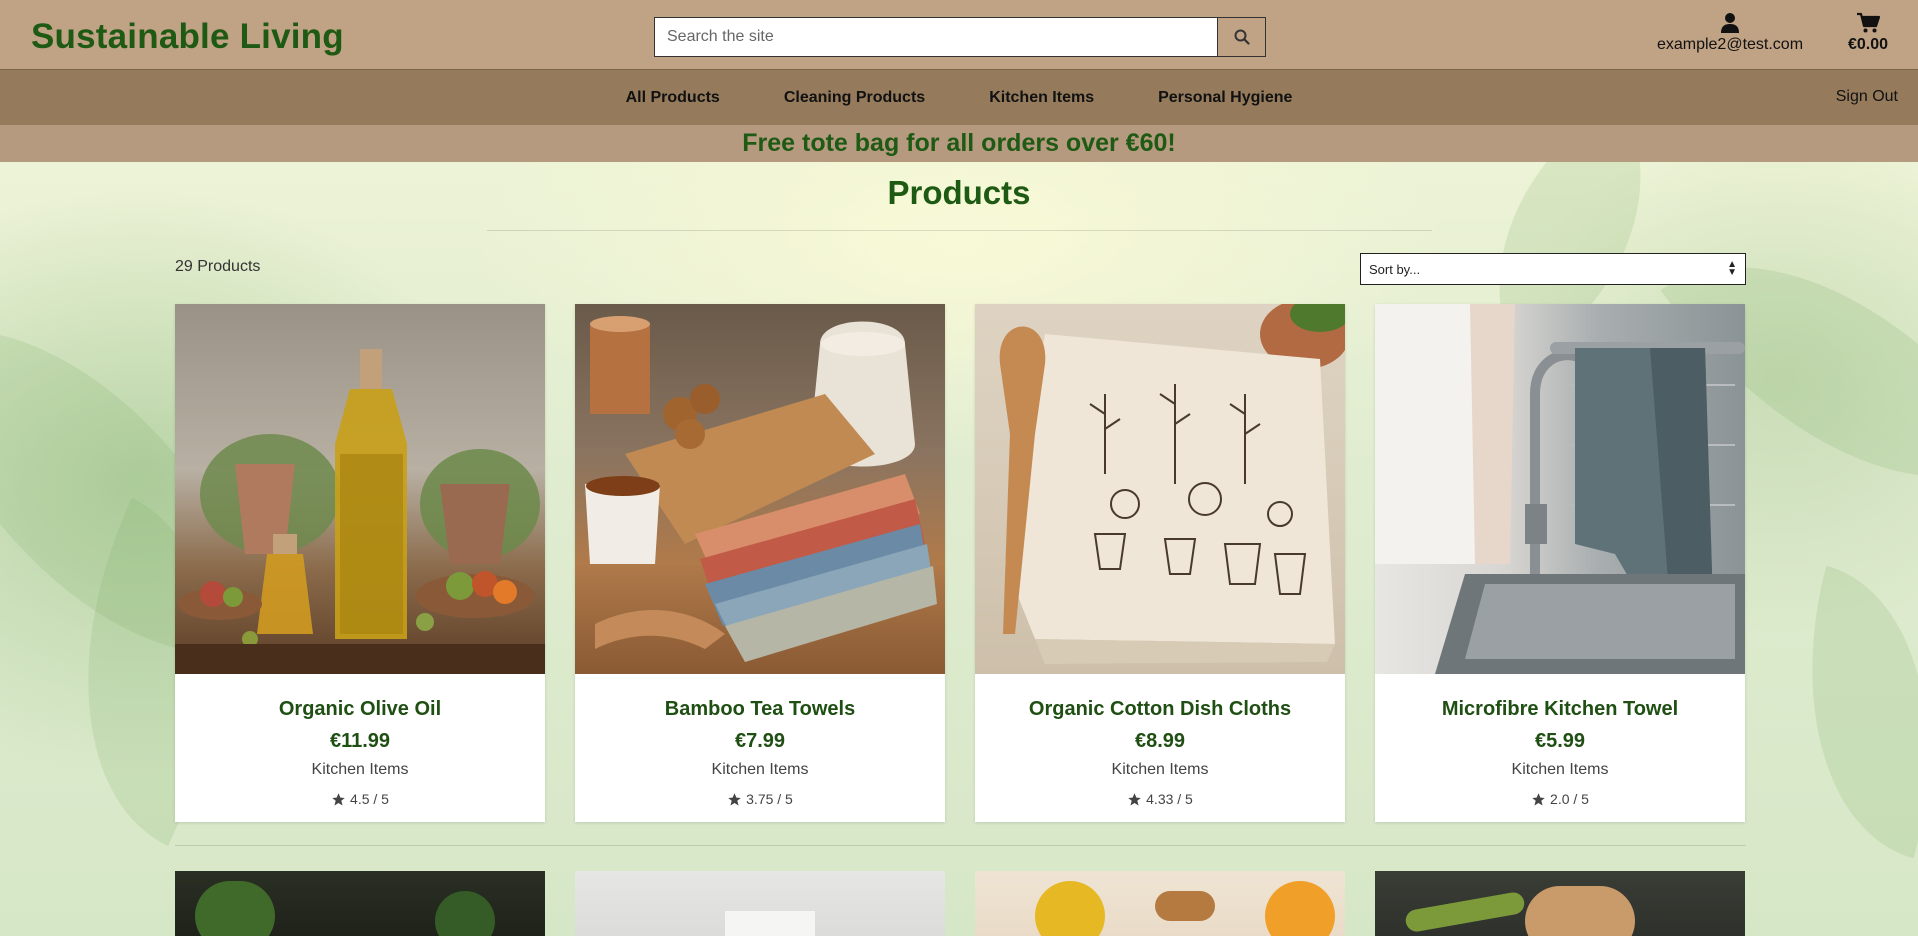  What do you see at coordinates (1868, 22) in the screenshot?
I see `cart-icon` at bounding box center [1868, 22].